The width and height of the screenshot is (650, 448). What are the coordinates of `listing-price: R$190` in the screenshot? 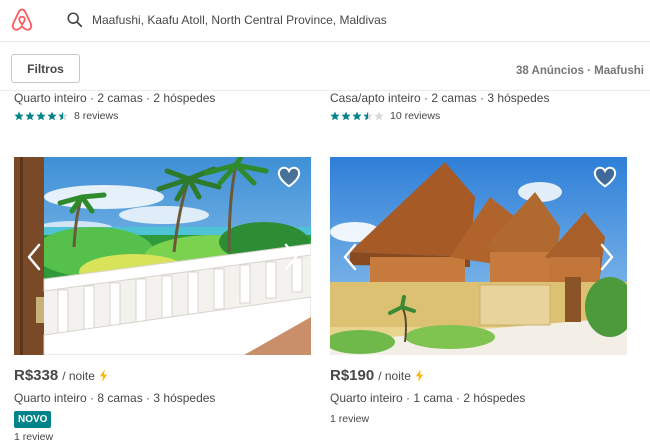 It's located at (352, 375).